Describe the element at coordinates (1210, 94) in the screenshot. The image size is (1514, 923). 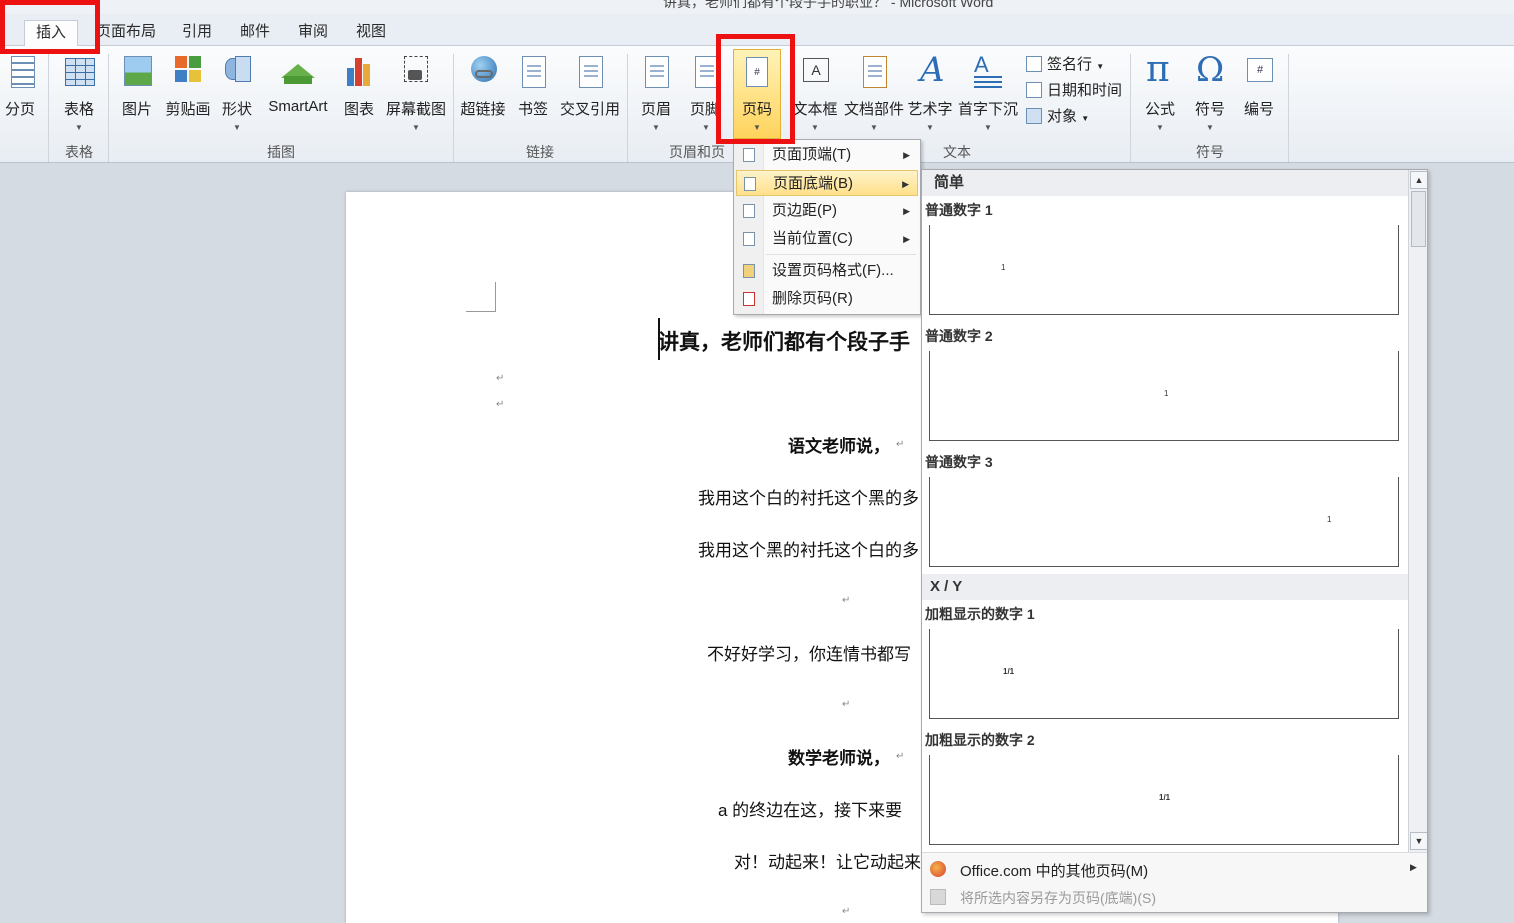
I see `symbol-button: Ω 符号 ▼` at that location.